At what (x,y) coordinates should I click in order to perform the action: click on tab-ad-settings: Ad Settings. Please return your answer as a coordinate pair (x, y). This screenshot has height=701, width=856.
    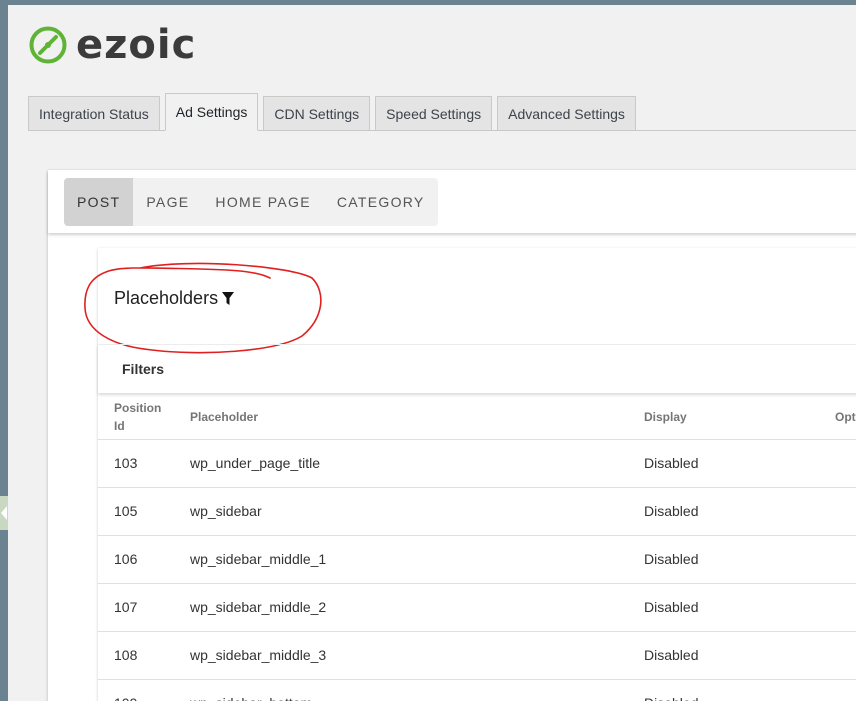
    Looking at the image, I should click on (211, 112).